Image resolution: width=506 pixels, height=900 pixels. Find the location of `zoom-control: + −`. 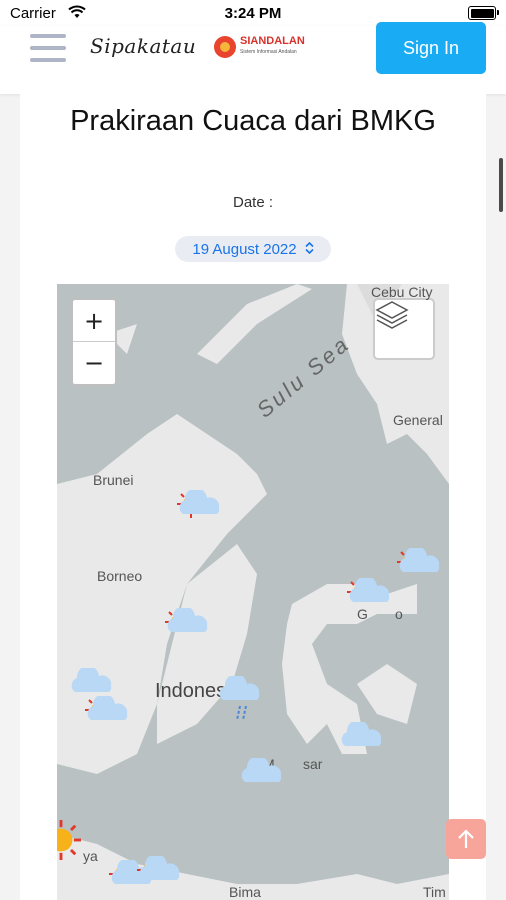

zoom-control: + − is located at coordinates (94, 342).